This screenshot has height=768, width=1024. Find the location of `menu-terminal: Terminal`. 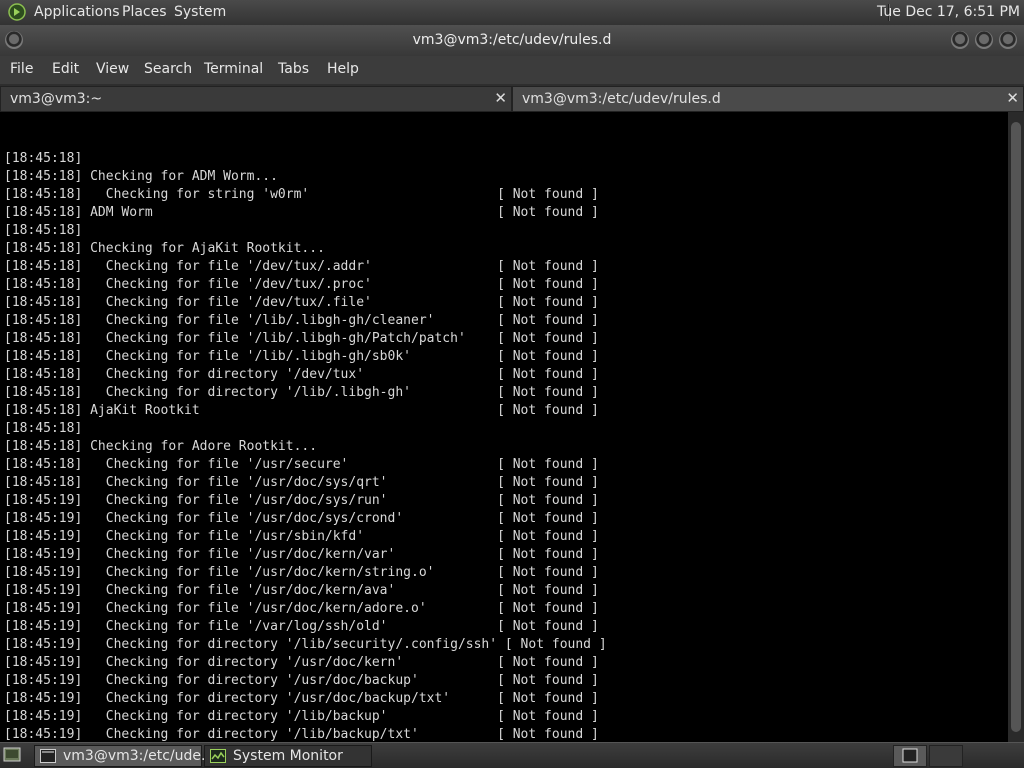

menu-terminal: Terminal is located at coordinates (233, 69).